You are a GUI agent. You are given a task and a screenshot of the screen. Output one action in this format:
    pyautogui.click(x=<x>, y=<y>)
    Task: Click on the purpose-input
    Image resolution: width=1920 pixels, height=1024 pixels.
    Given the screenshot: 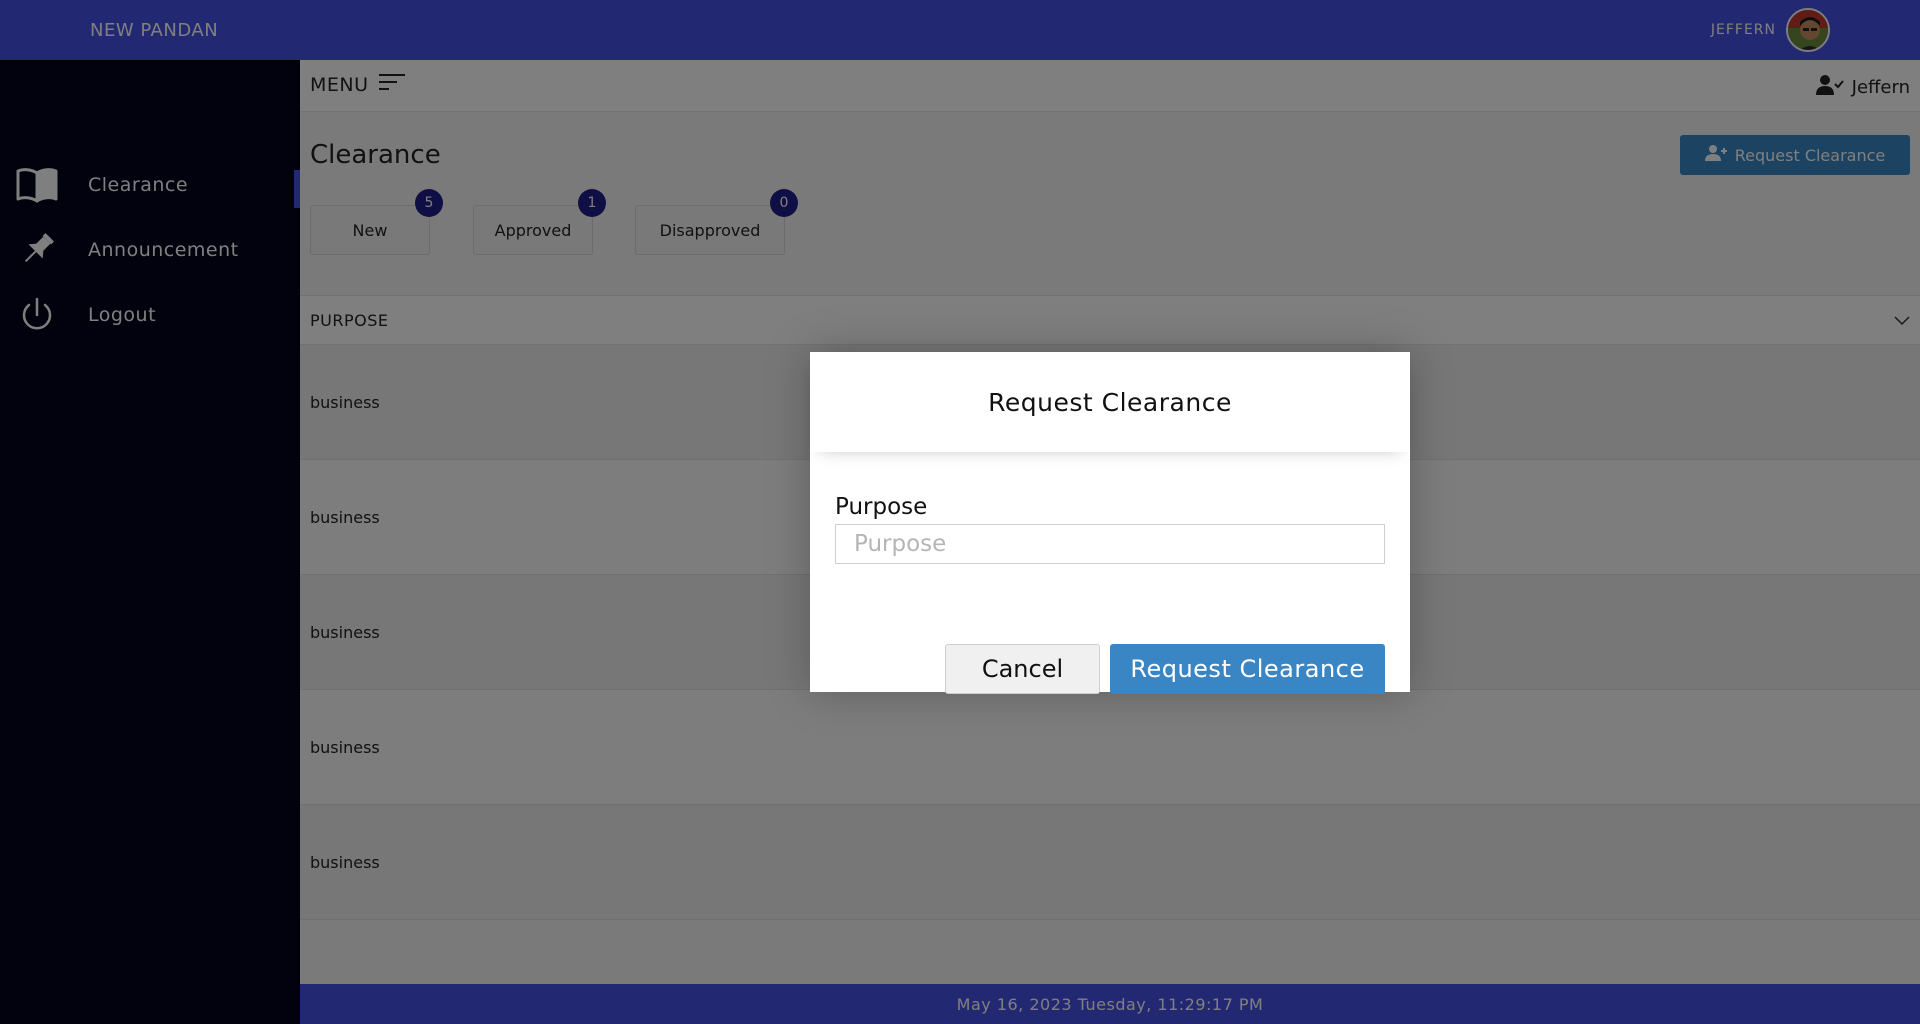 What is the action you would take?
    pyautogui.click(x=1110, y=544)
    